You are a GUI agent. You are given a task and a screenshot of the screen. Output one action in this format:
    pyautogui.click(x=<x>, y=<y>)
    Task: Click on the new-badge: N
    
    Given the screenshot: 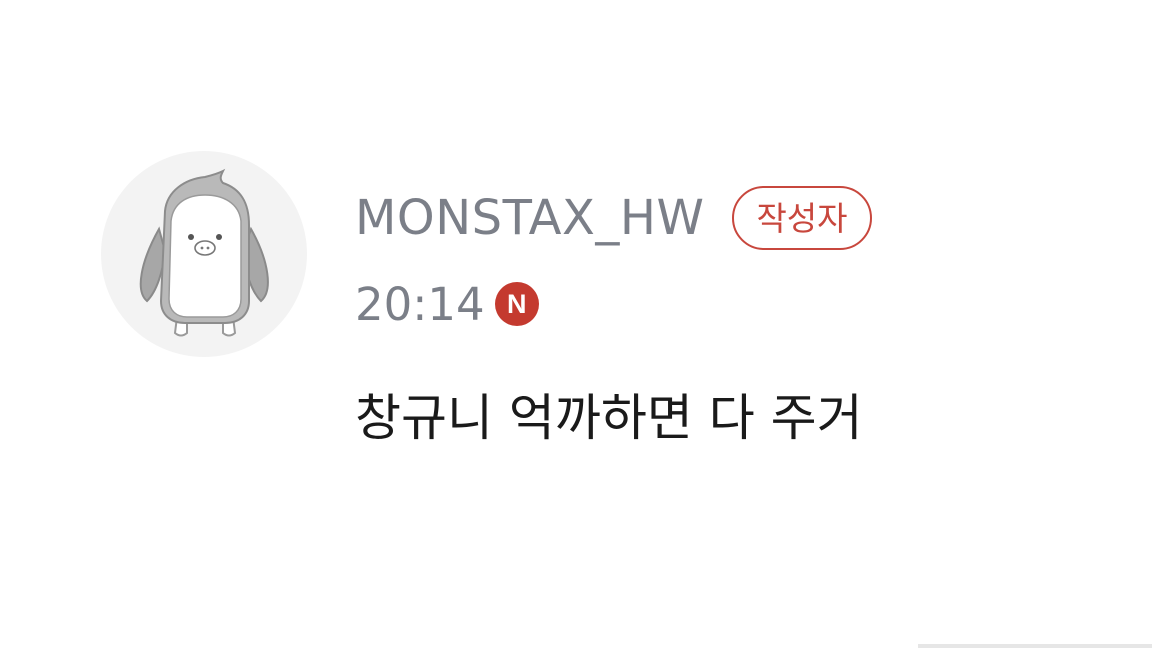 What is the action you would take?
    pyautogui.click(x=516, y=304)
    